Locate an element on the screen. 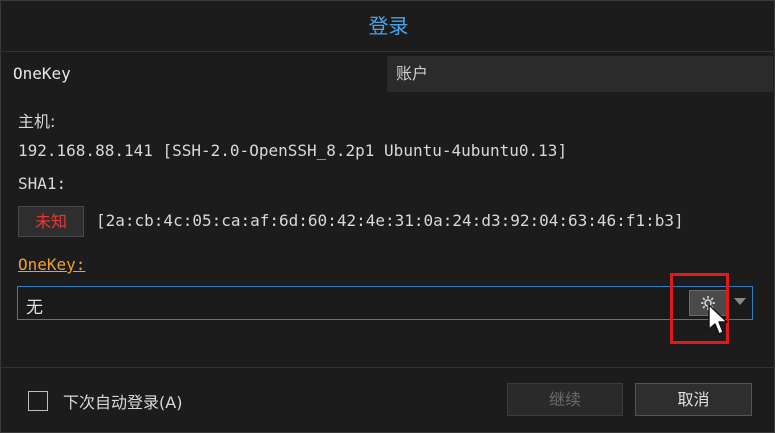 This screenshot has width=775, height=433. auto-login-label: 下次自动登录(A) is located at coordinates (122, 401).